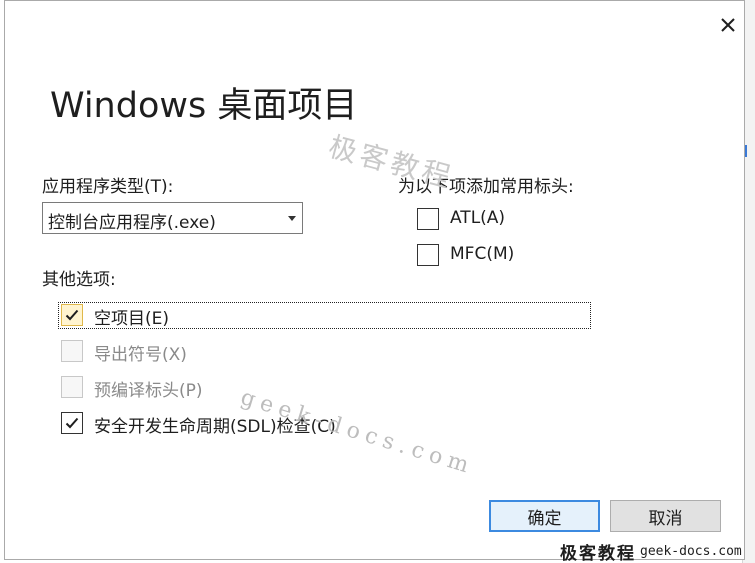  What do you see at coordinates (204, 106) in the screenshot?
I see `dialog-title: Windows 桌面项目` at bounding box center [204, 106].